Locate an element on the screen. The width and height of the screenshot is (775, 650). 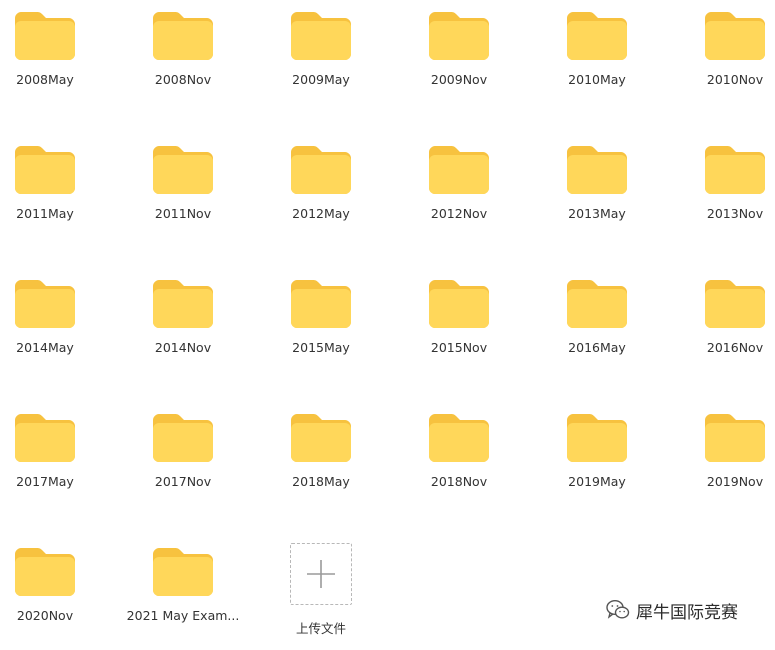
folder-name: 2013Nov is located at coordinates (735, 213).